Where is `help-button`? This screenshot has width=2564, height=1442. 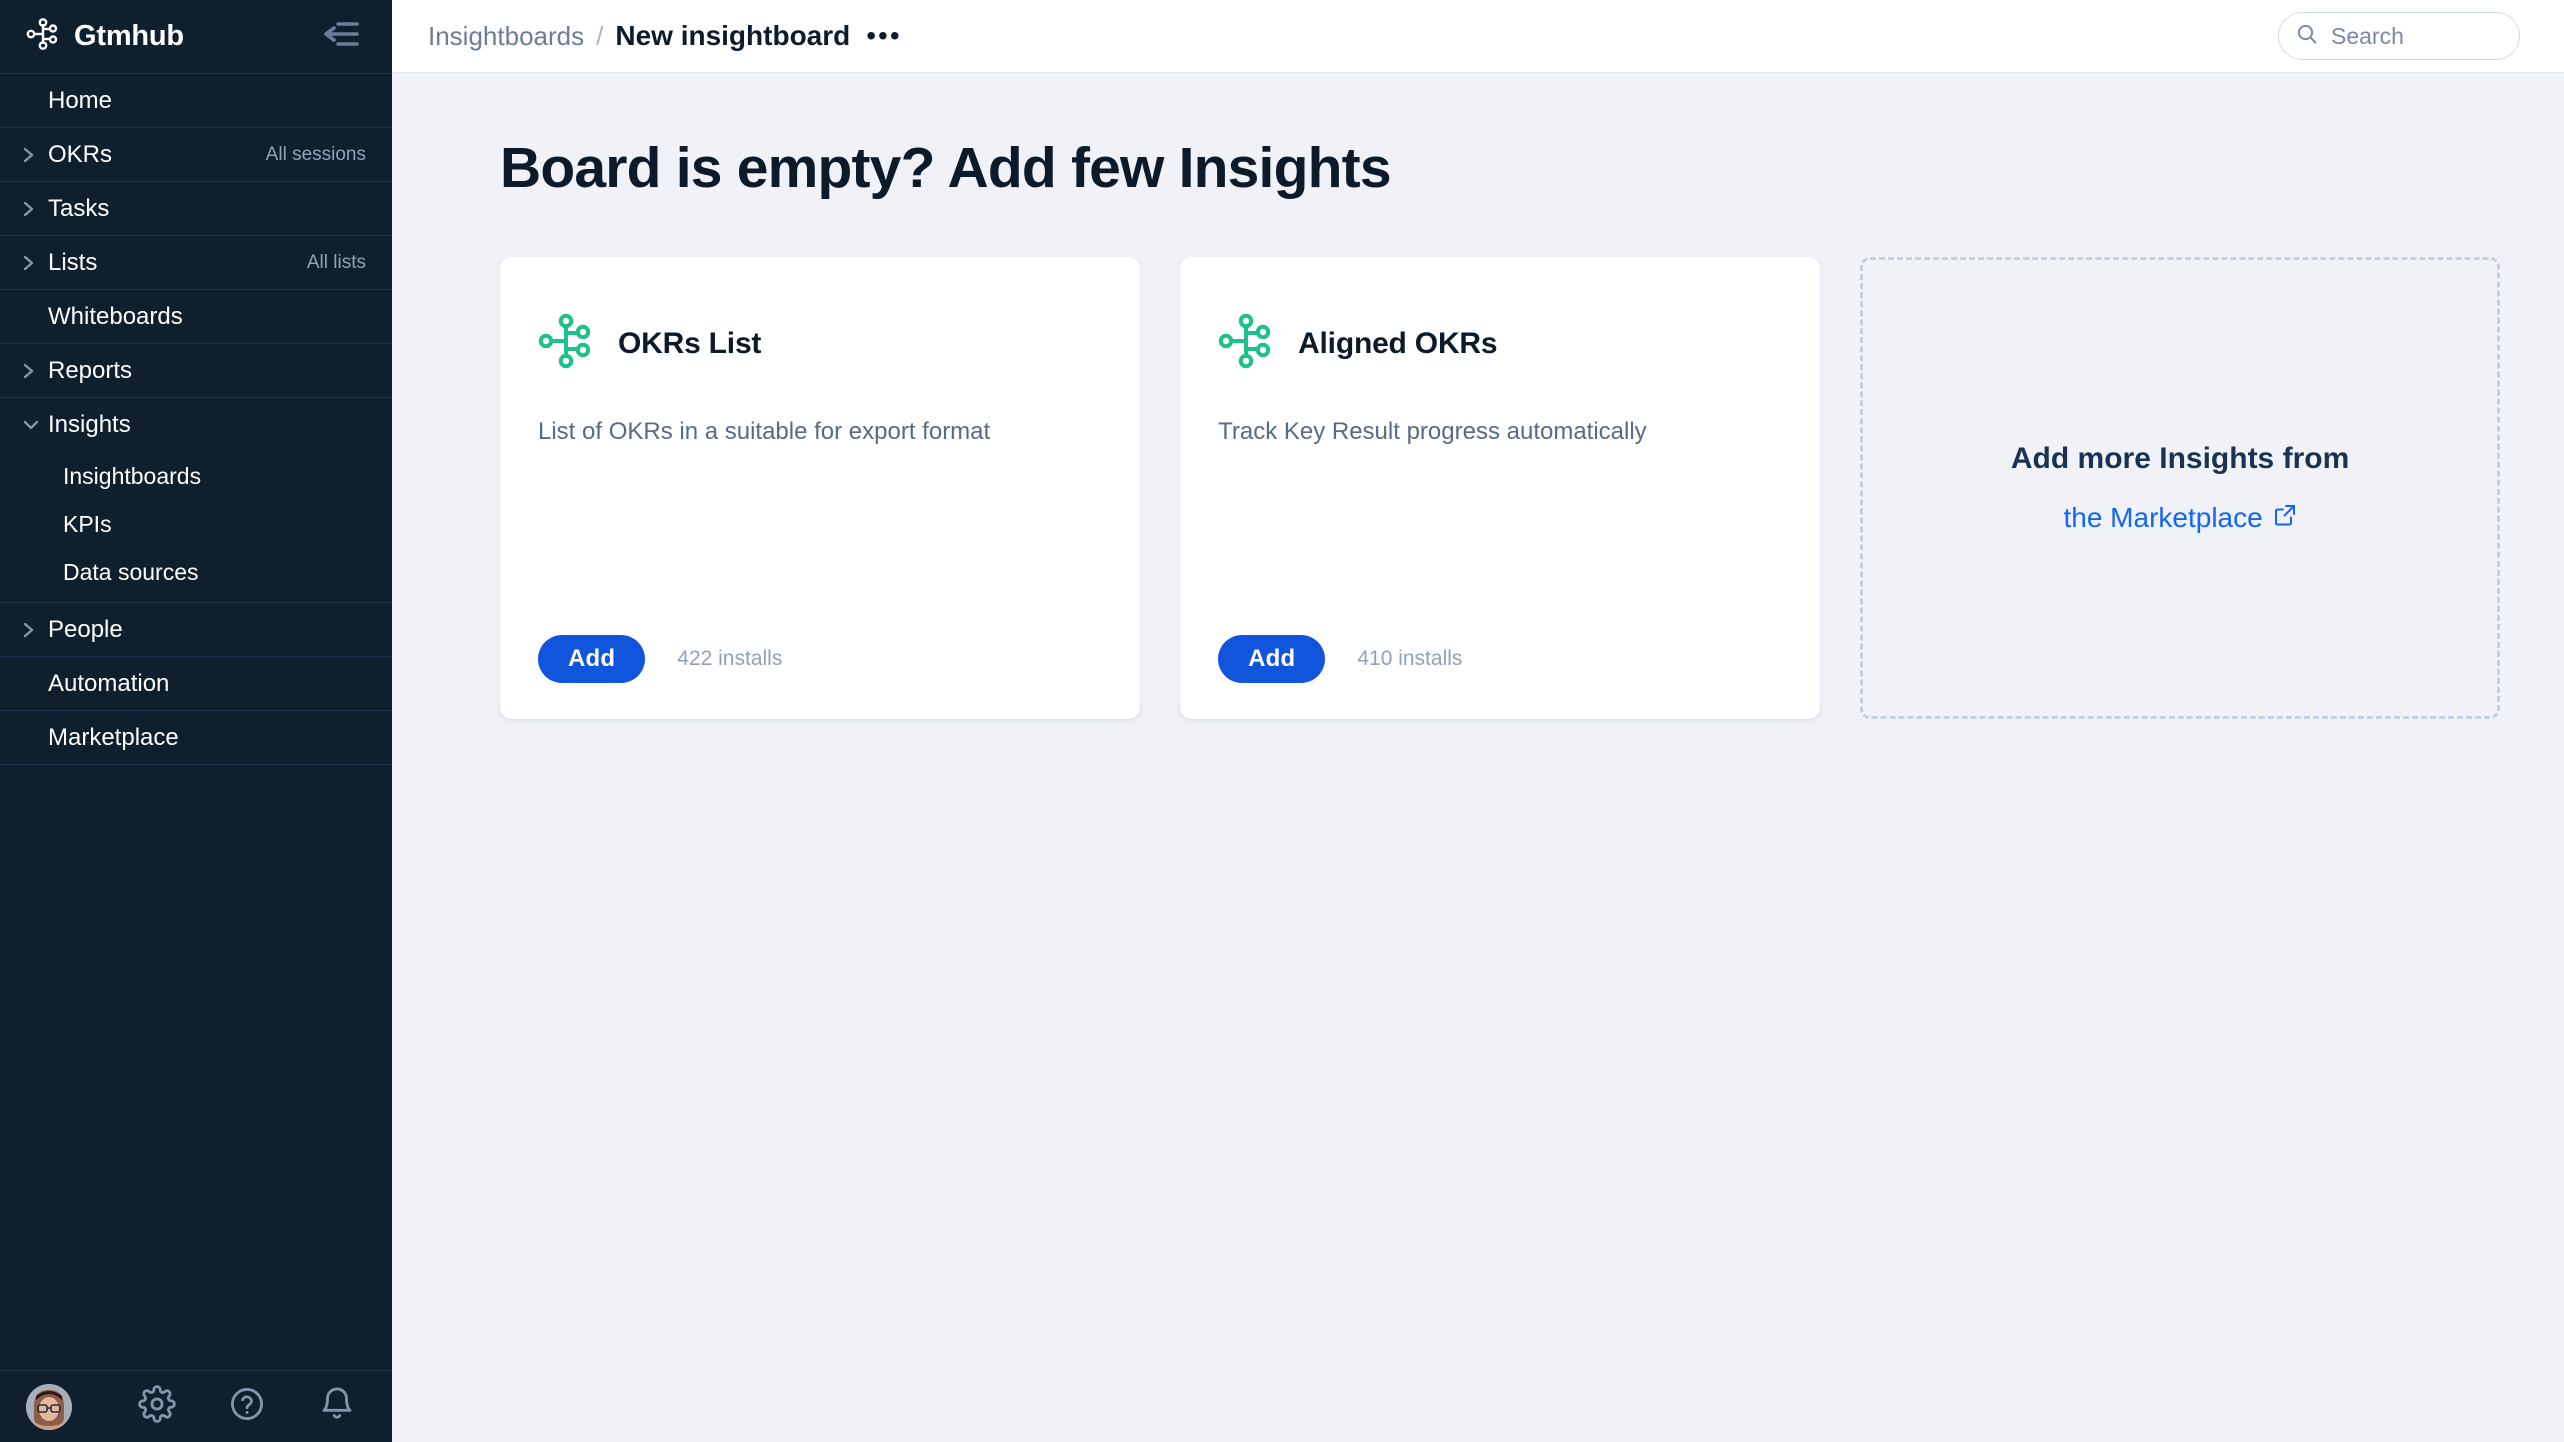
help-button is located at coordinates (247, 1407).